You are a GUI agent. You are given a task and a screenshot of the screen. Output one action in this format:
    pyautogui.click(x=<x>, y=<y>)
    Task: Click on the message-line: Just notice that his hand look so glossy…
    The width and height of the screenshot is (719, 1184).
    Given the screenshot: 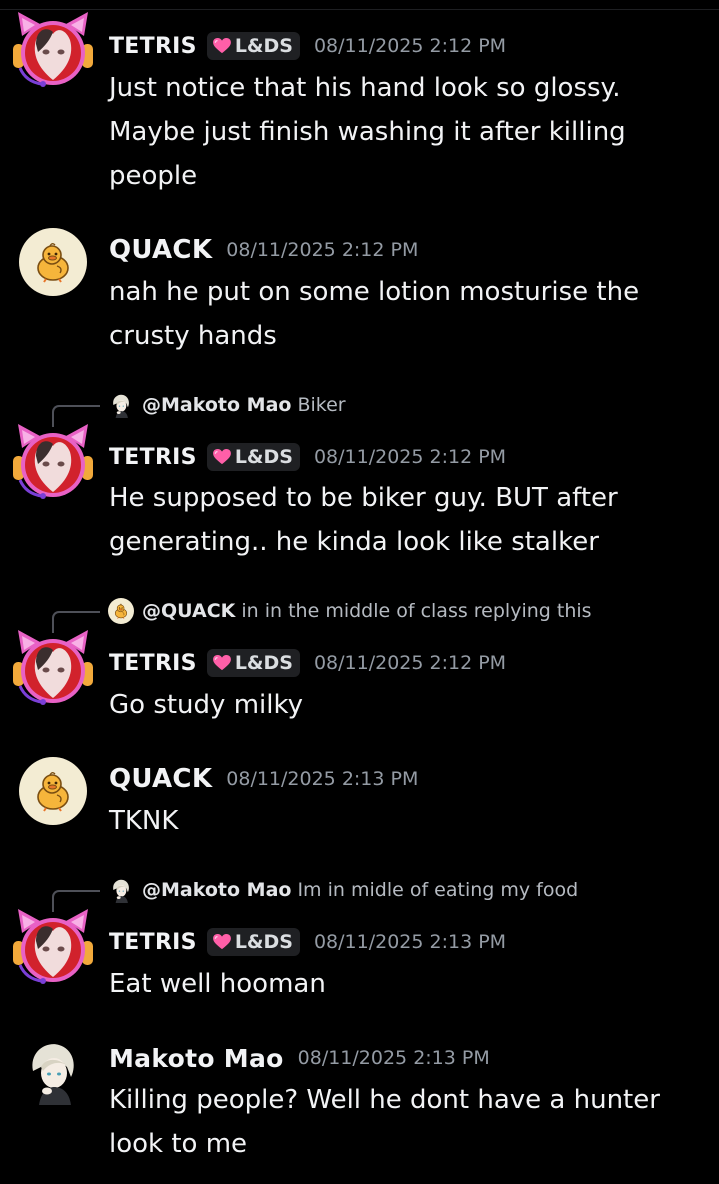 What is the action you would take?
    pyautogui.click(x=365, y=88)
    